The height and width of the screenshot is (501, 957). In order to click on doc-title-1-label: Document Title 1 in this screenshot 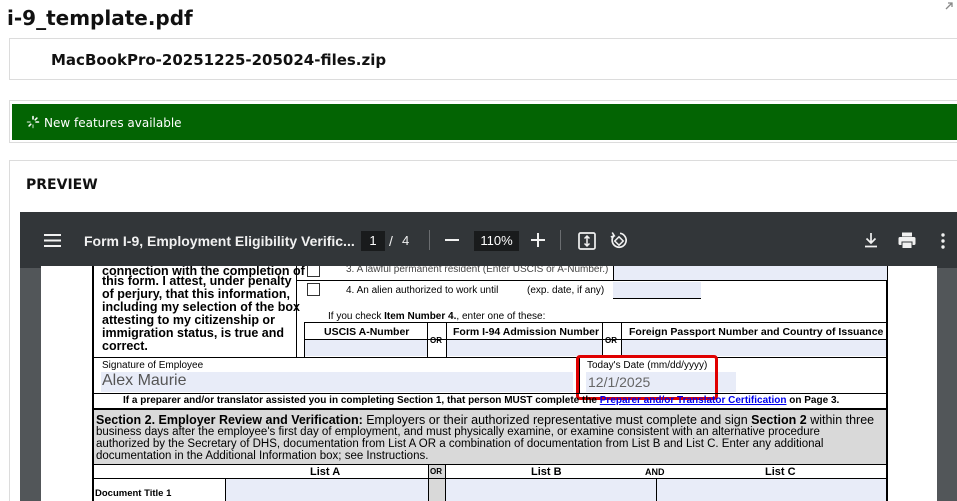, I will do `click(133, 493)`.